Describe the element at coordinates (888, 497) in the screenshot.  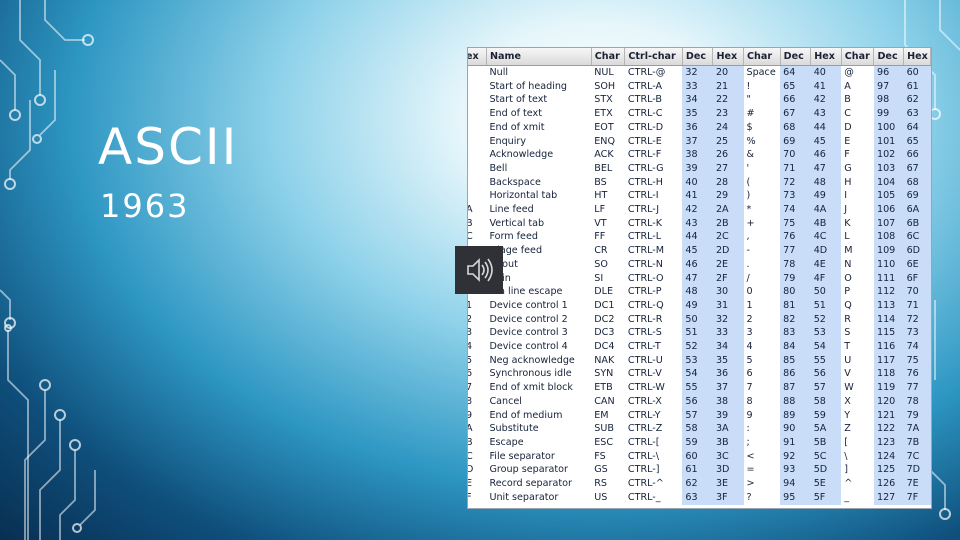
I see `table-cell: 127` at that location.